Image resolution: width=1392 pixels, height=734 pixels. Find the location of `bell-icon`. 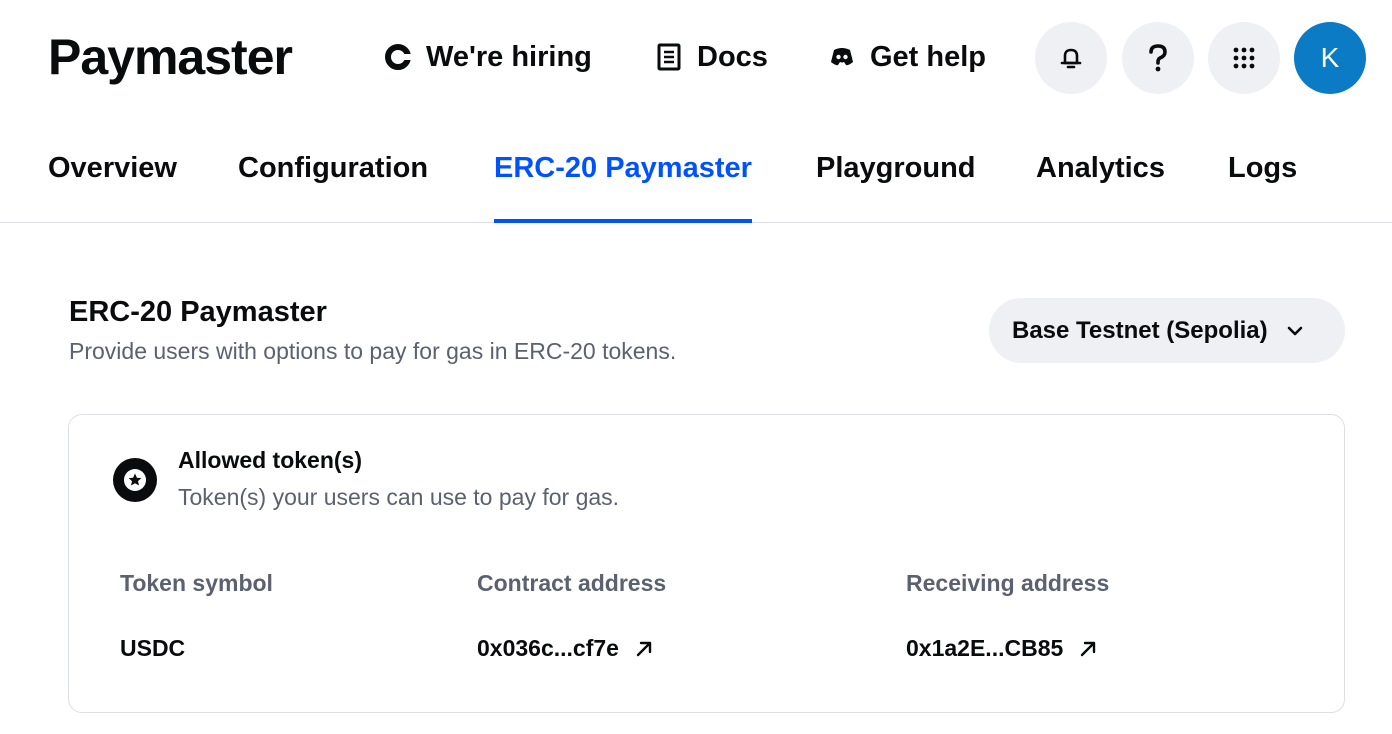

bell-icon is located at coordinates (1071, 58).